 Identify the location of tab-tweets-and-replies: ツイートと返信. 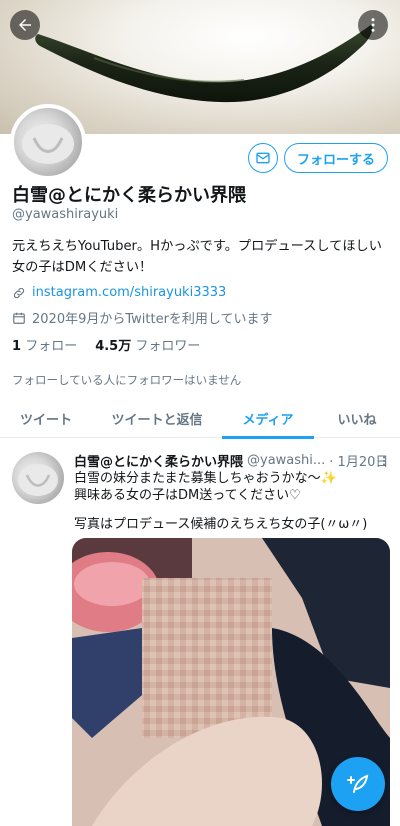
(157, 418).